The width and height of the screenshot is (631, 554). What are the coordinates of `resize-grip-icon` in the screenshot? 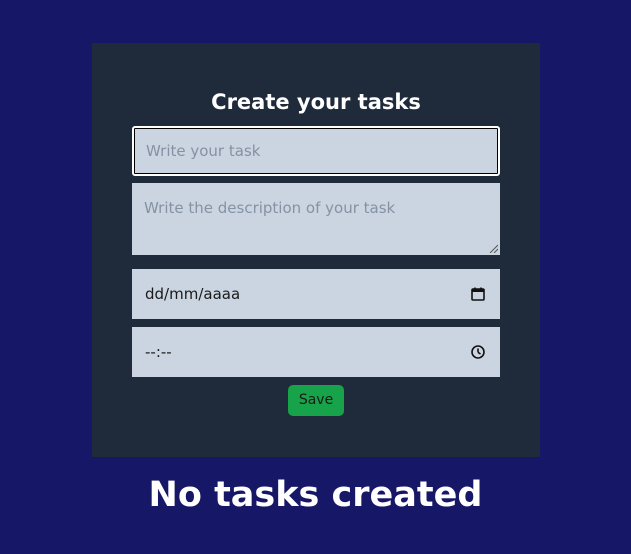 It's located at (493, 248).